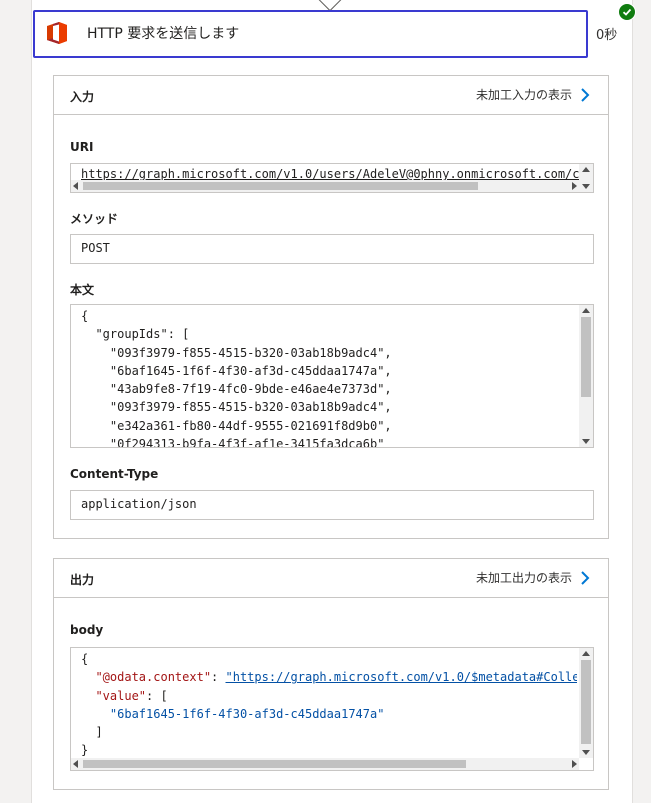  Describe the element at coordinates (85, 659) in the screenshot. I see `json-open-brace: {` at that location.